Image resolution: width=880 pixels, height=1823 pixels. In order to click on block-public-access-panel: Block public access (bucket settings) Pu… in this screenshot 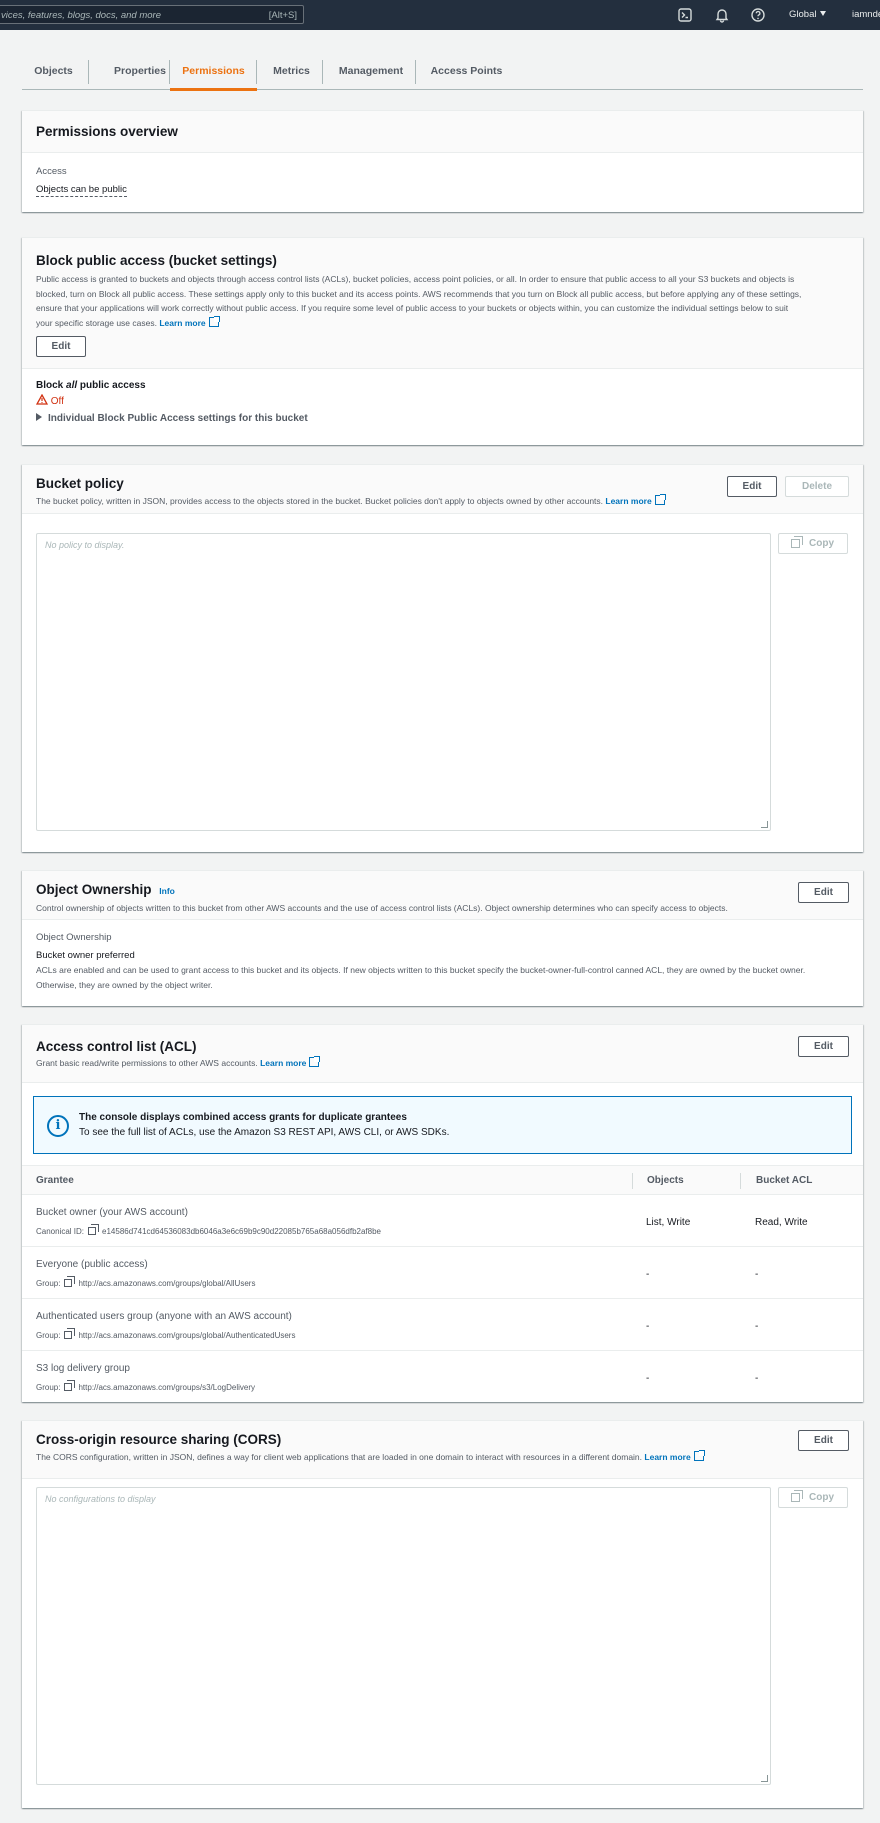, I will do `click(442, 341)`.